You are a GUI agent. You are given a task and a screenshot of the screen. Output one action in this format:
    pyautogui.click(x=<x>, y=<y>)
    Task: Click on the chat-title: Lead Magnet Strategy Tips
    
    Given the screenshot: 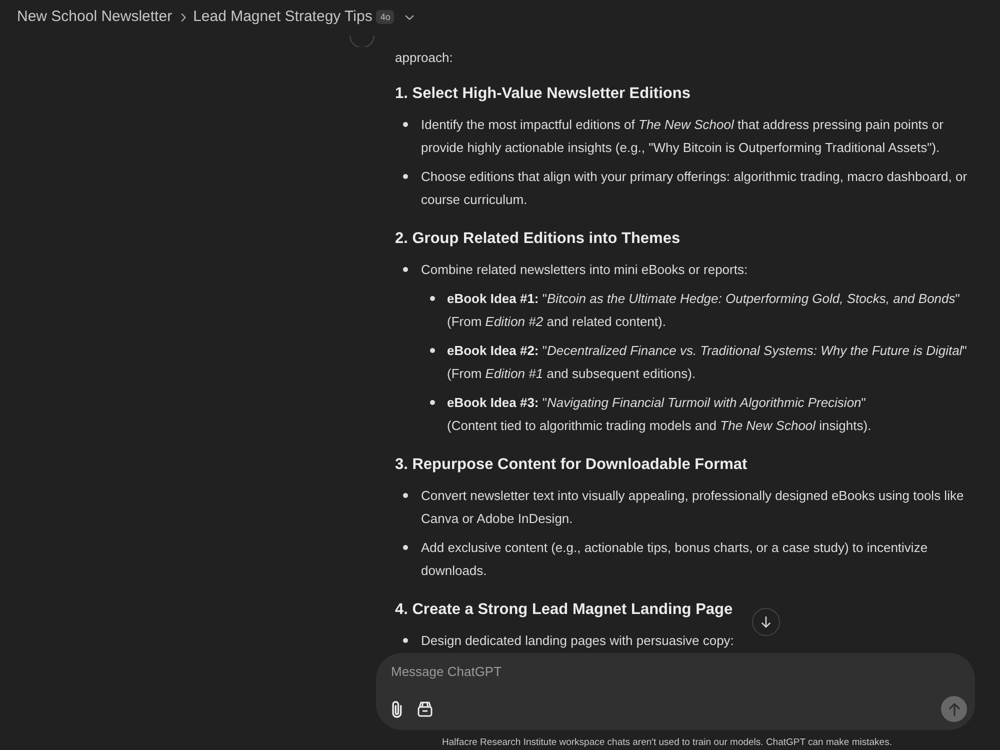 What is the action you would take?
    pyautogui.click(x=282, y=17)
    